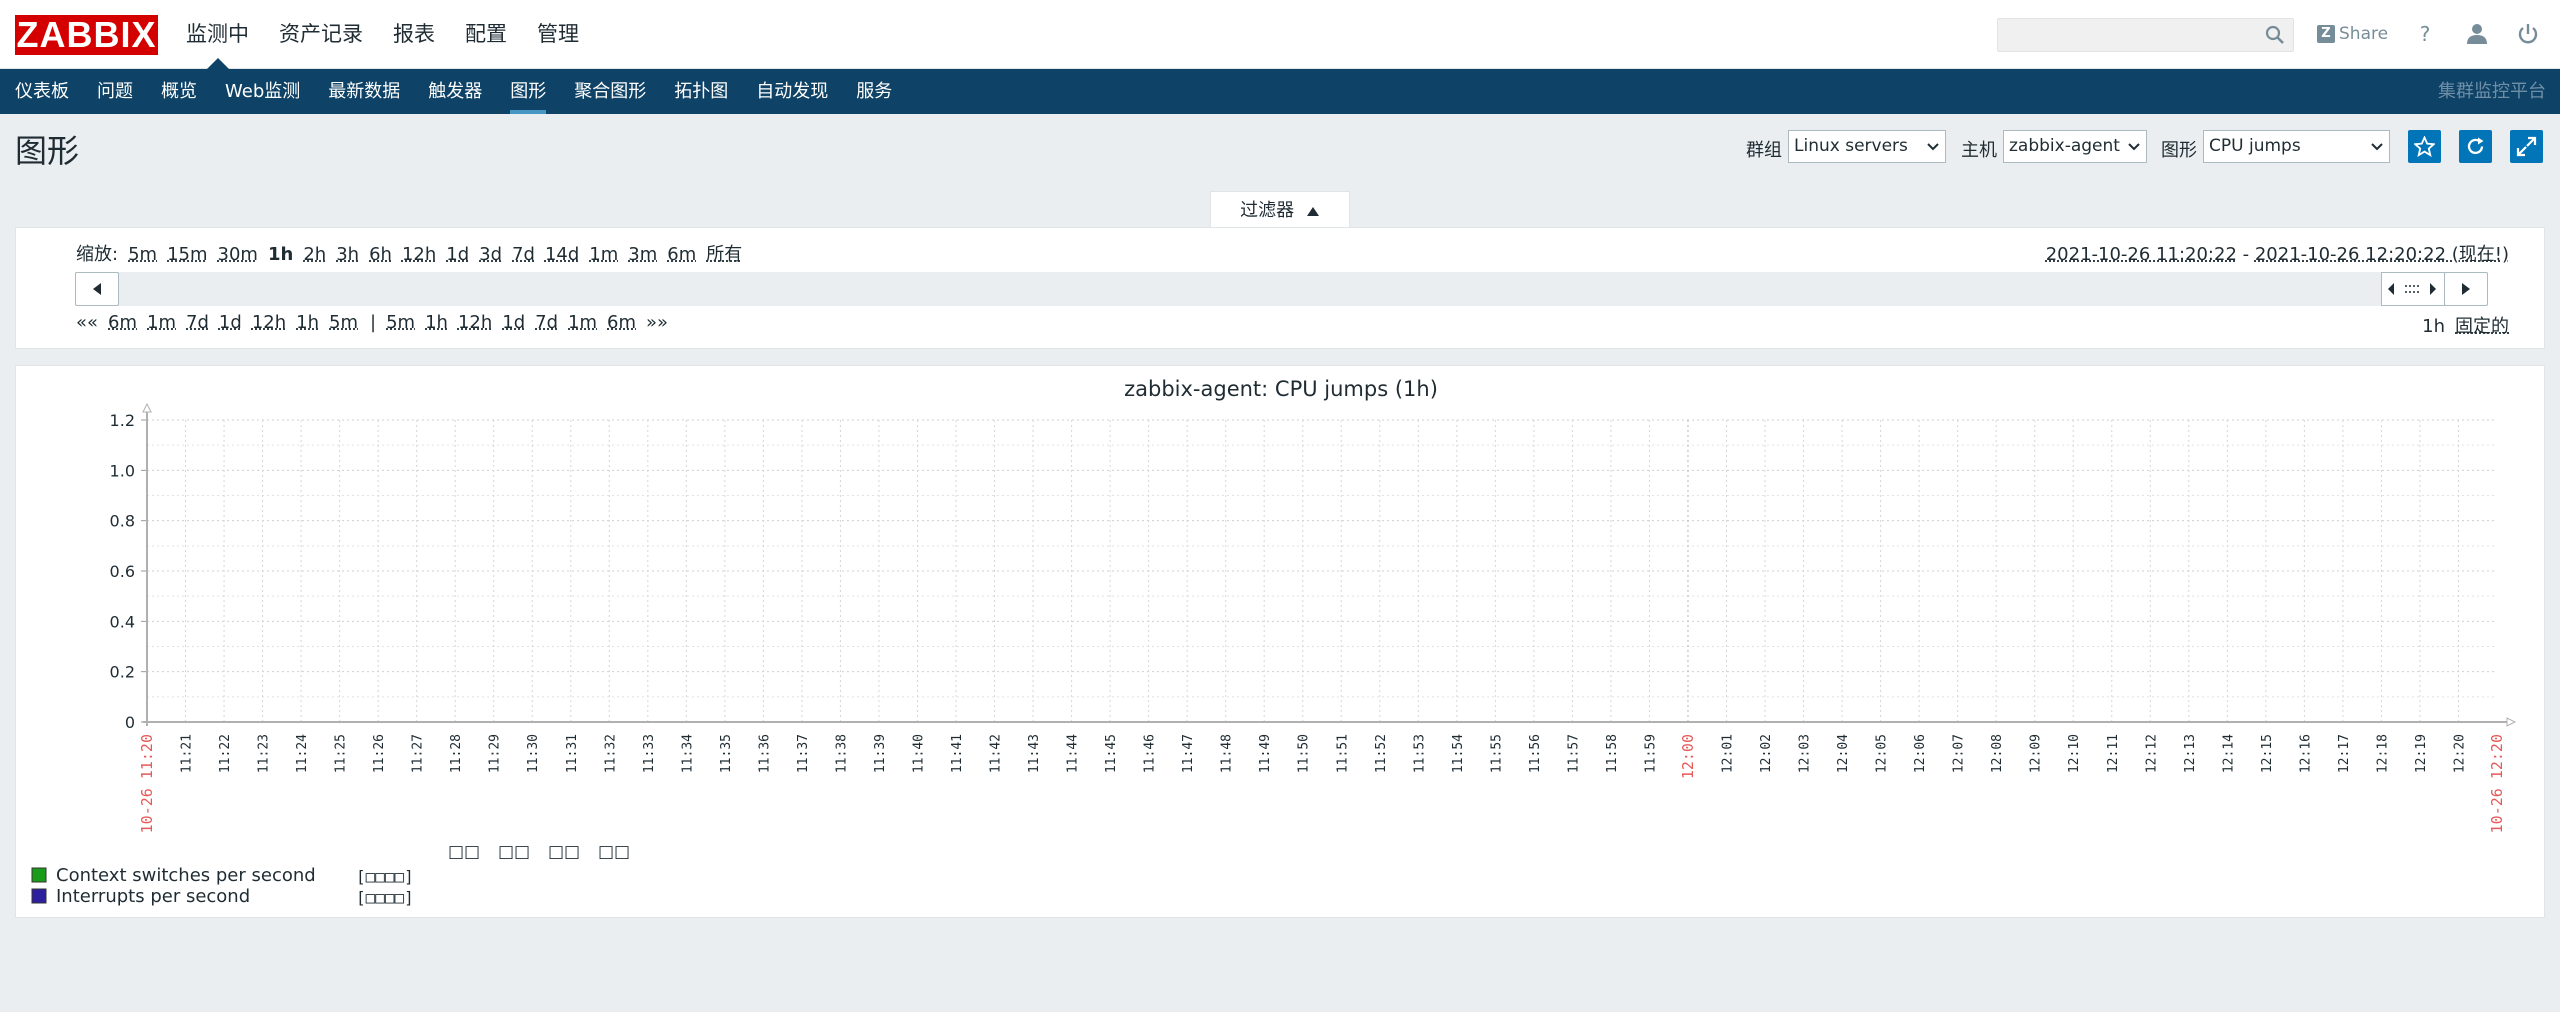  Describe the element at coordinates (486, 34) in the screenshot. I see `menu-item-3: 配置` at that location.